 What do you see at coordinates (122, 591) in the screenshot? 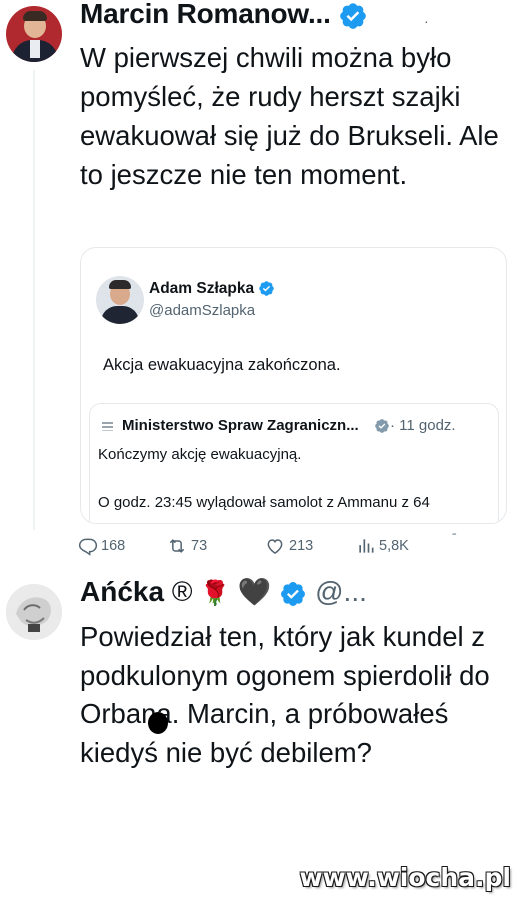
I see `reply-author-name: Ańćka` at bounding box center [122, 591].